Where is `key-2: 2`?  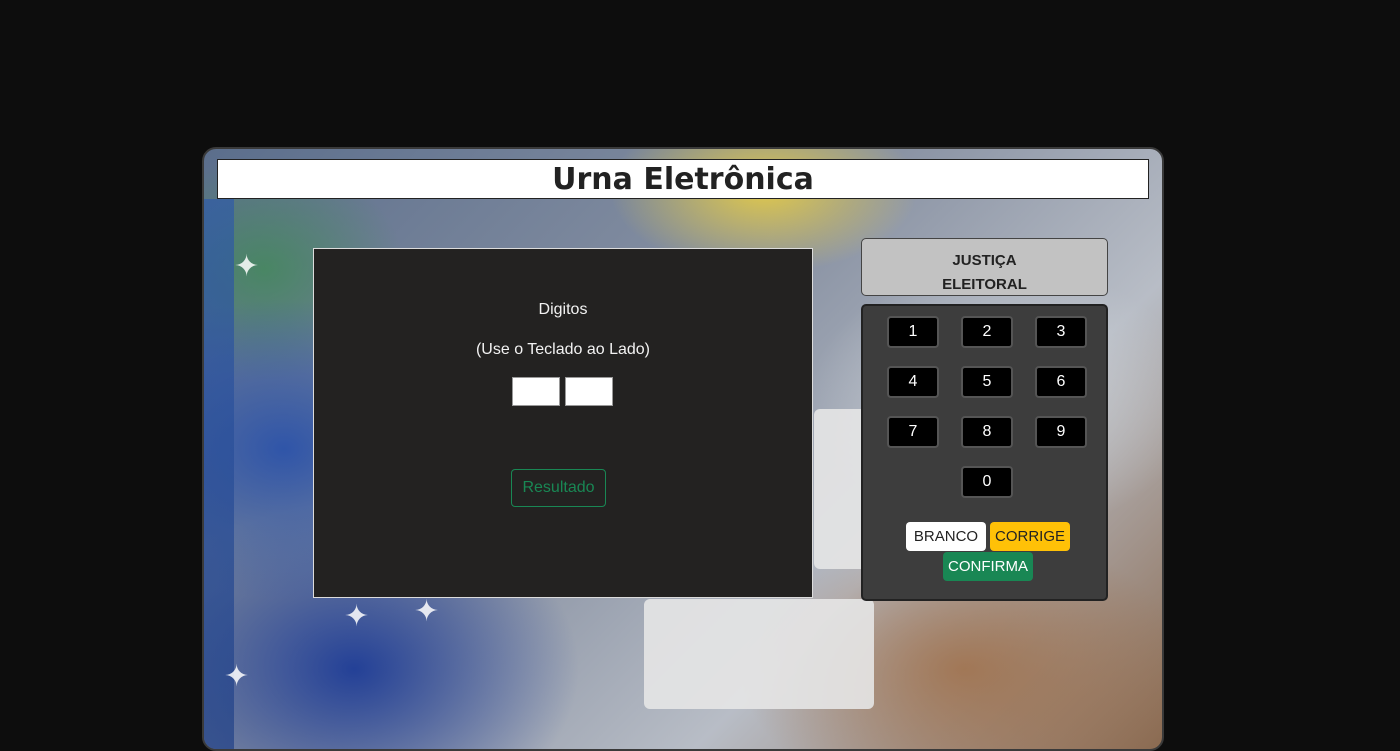
key-2: 2 is located at coordinates (987, 332).